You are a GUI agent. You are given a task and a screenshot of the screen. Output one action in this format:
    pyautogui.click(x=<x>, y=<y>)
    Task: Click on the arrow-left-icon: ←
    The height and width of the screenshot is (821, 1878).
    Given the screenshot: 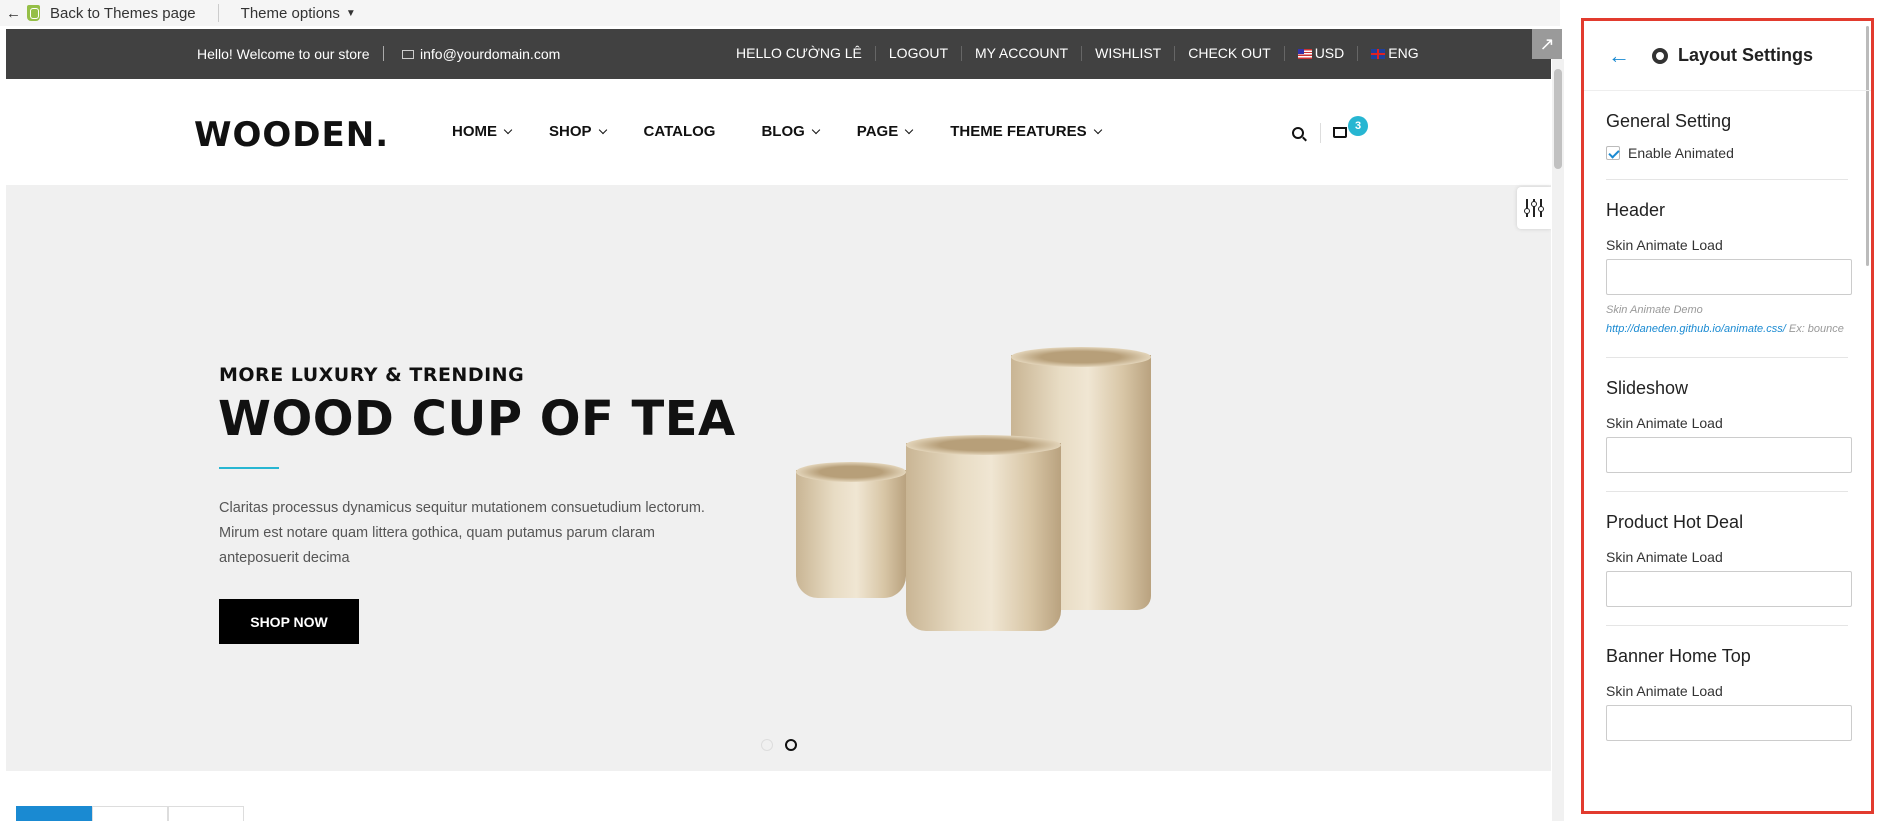 What is the action you would take?
    pyautogui.click(x=13, y=13)
    